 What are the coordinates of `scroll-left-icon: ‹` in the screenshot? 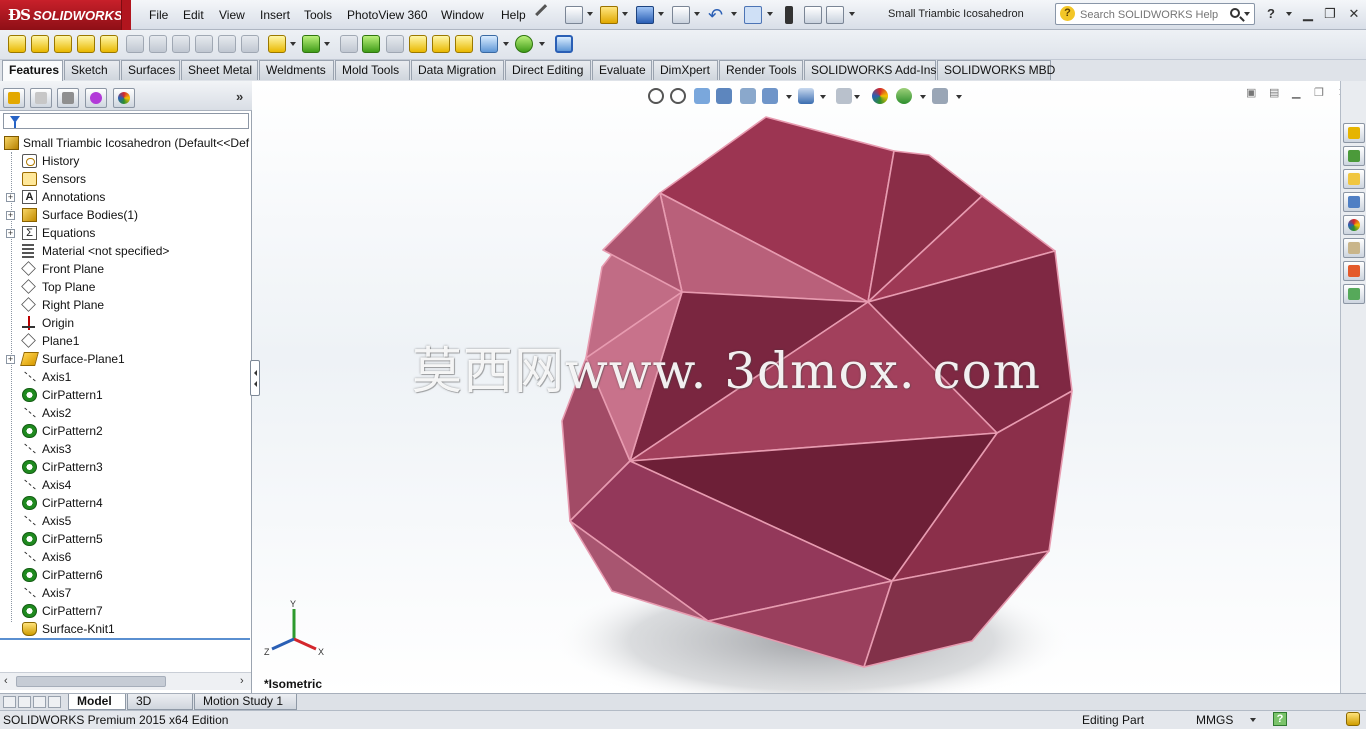 It's located at (6, 681).